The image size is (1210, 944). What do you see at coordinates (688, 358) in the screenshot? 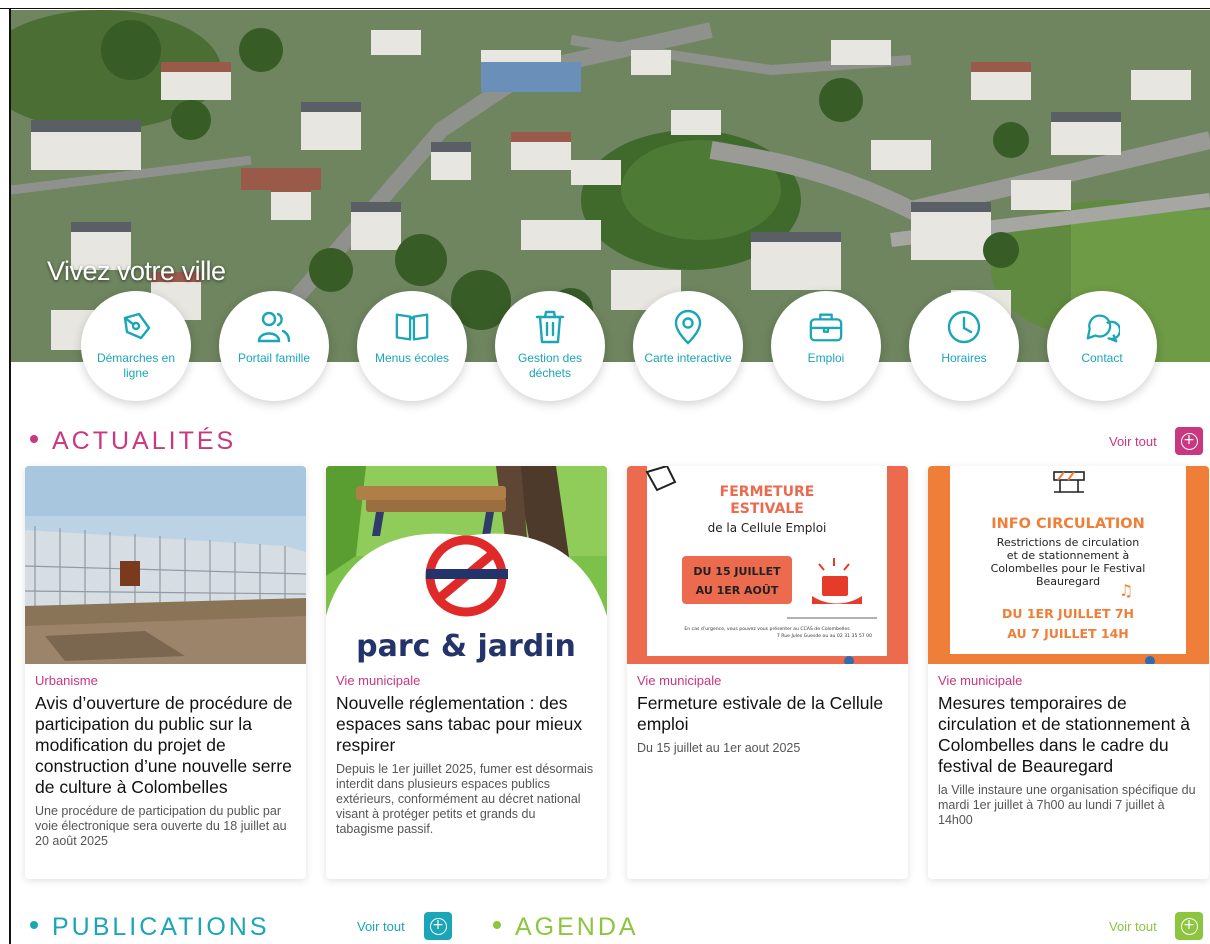
I see `quick-link-label: Carte interactive` at bounding box center [688, 358].